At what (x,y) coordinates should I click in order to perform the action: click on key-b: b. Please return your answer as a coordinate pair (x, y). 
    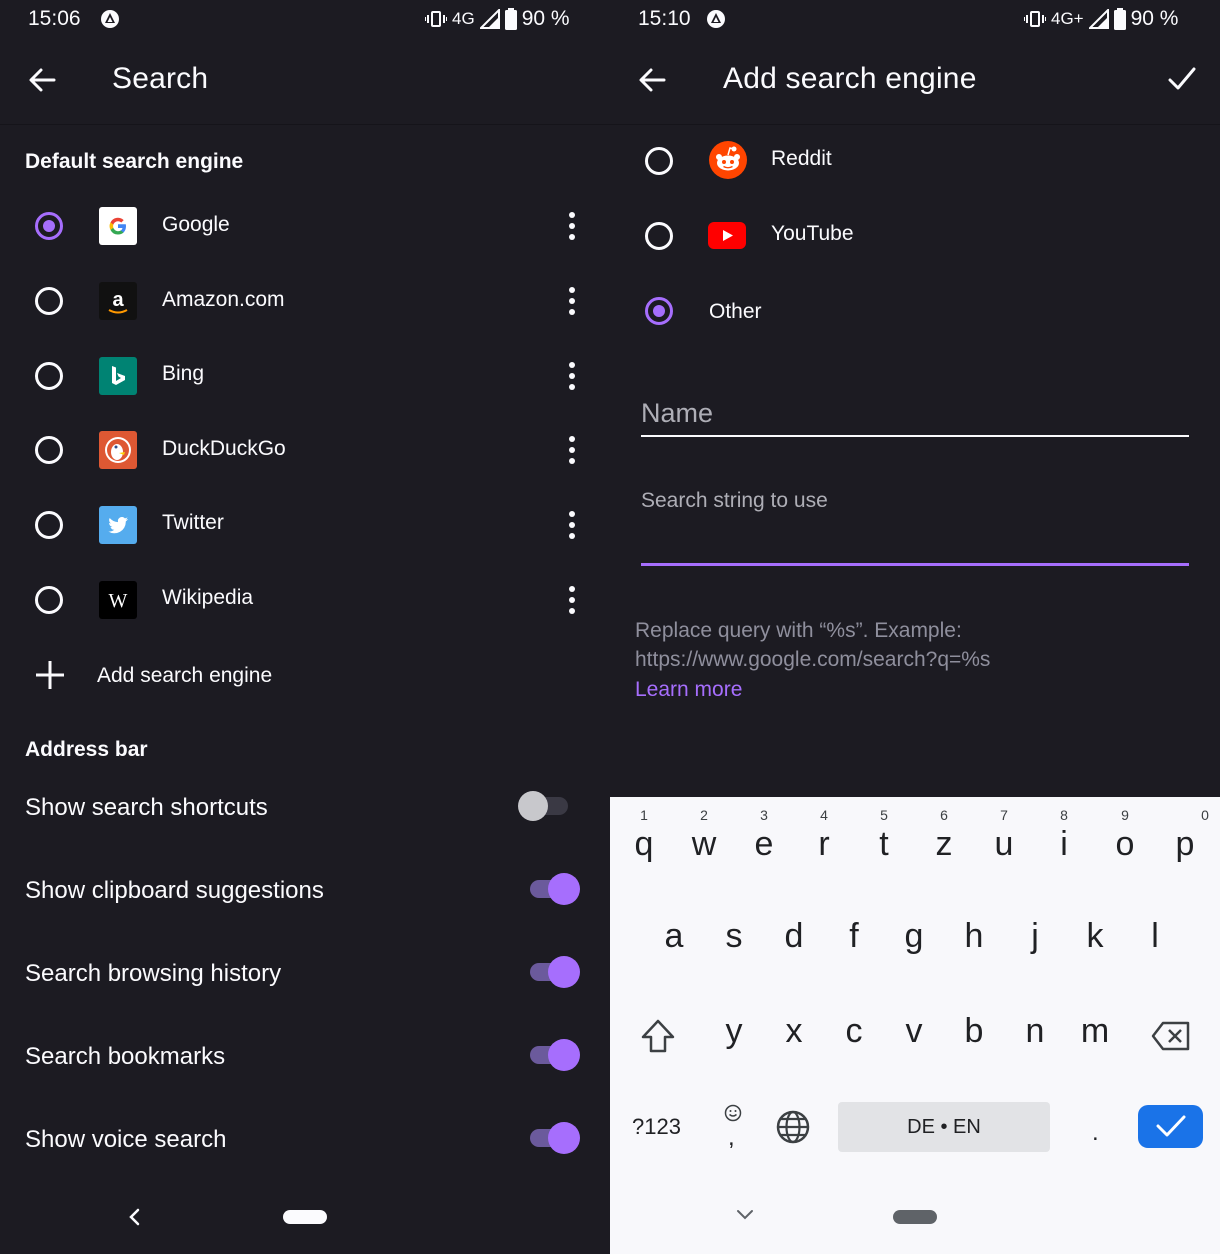
    Looking at the image, I should click on (974, 1027).